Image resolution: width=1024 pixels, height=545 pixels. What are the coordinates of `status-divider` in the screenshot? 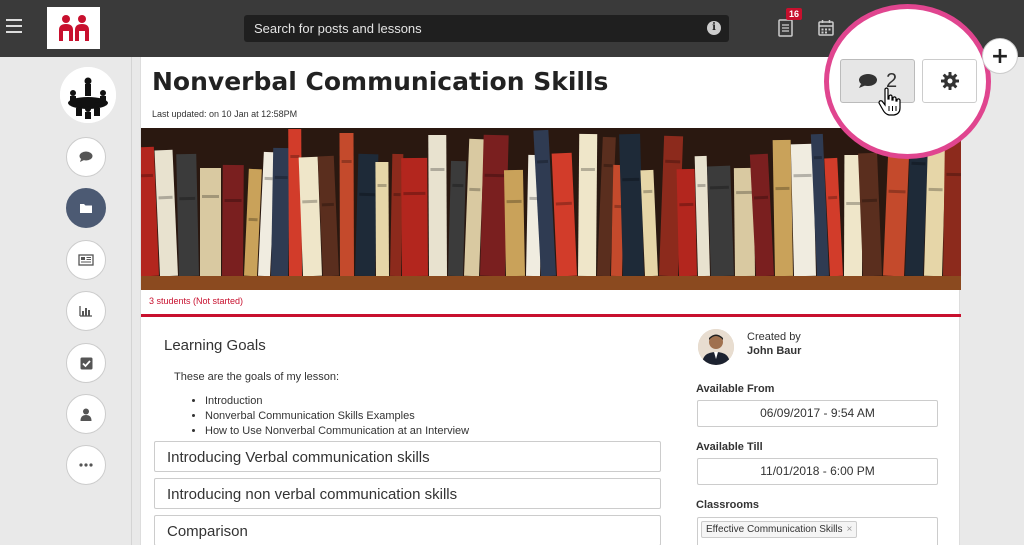 It's located at (551, 315).